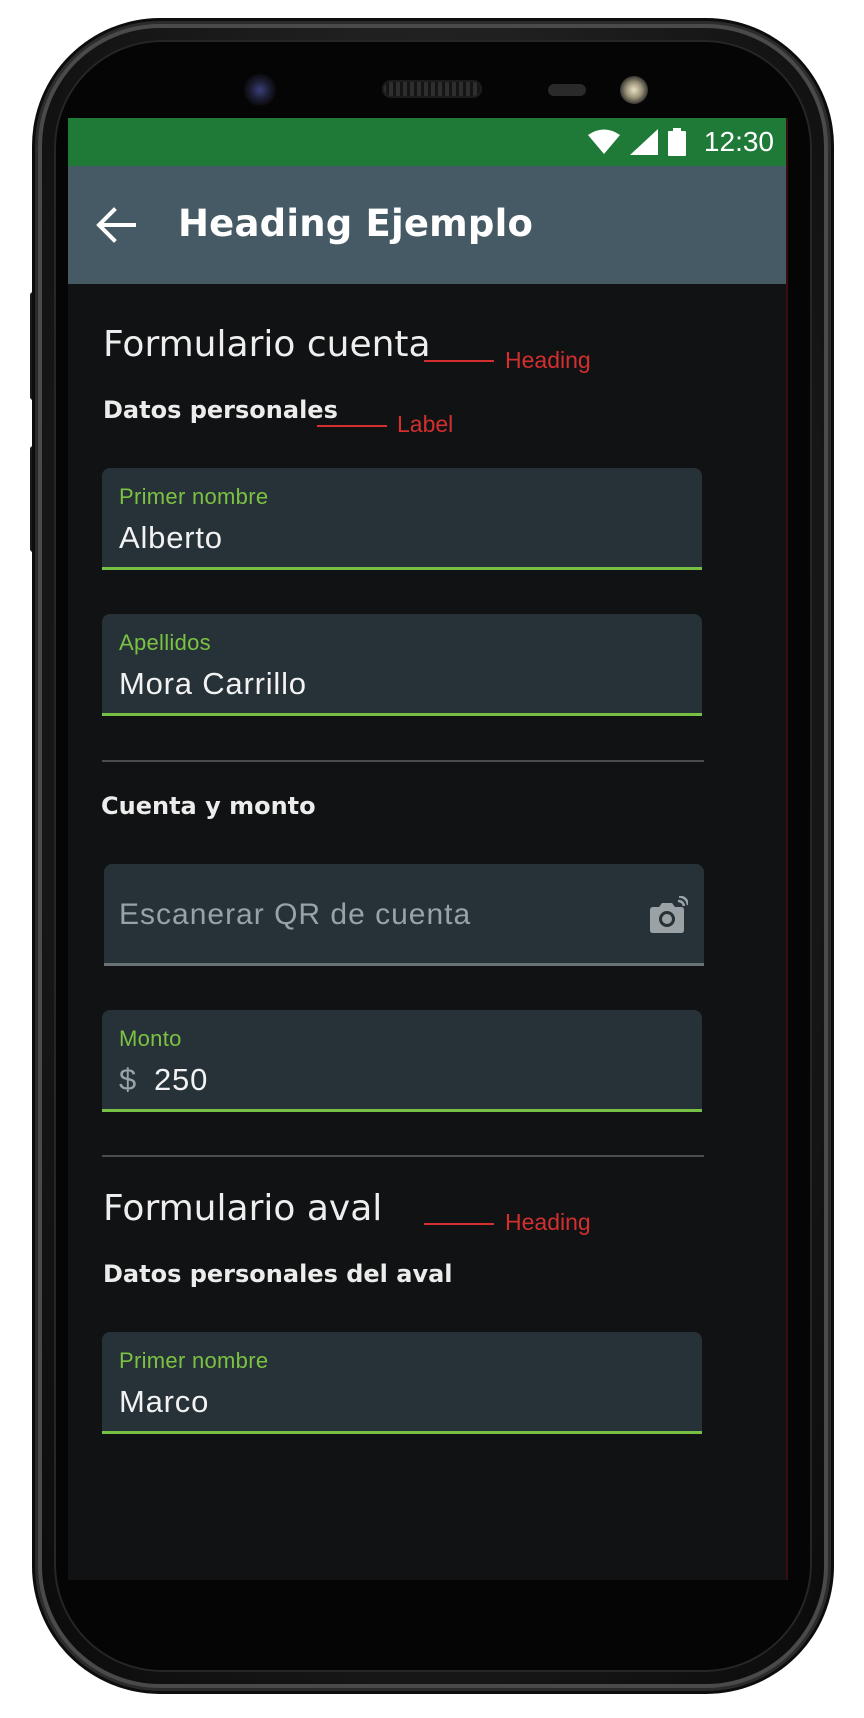 This screenshot has height=1718, width=864. What do you see at coordinates (402, 1383) in the screenshot?
I see `aval-first-name-field: Primer nombre Marco` at bounding box center [402, 1383].